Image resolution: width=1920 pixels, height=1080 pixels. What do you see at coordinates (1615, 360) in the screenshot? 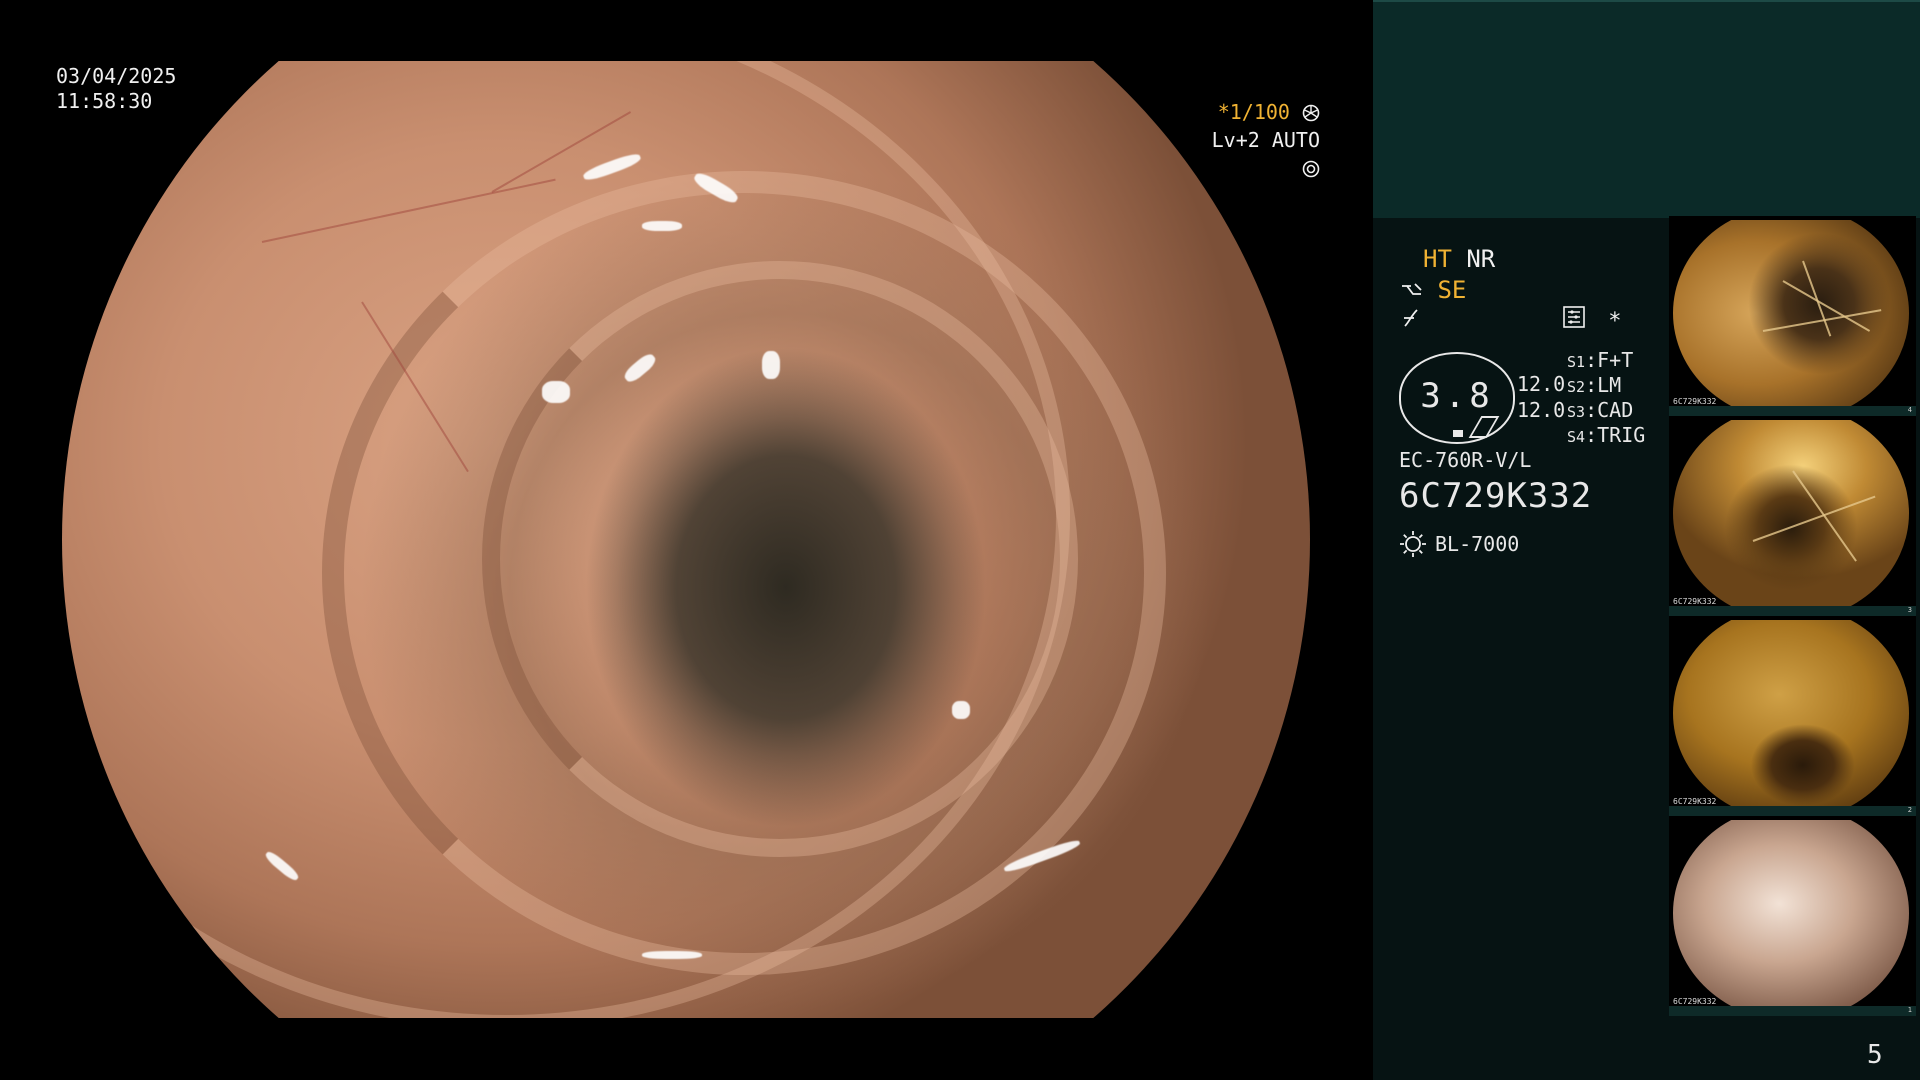
I see `switch-value: F+T` at bounding box center [1615, 360].